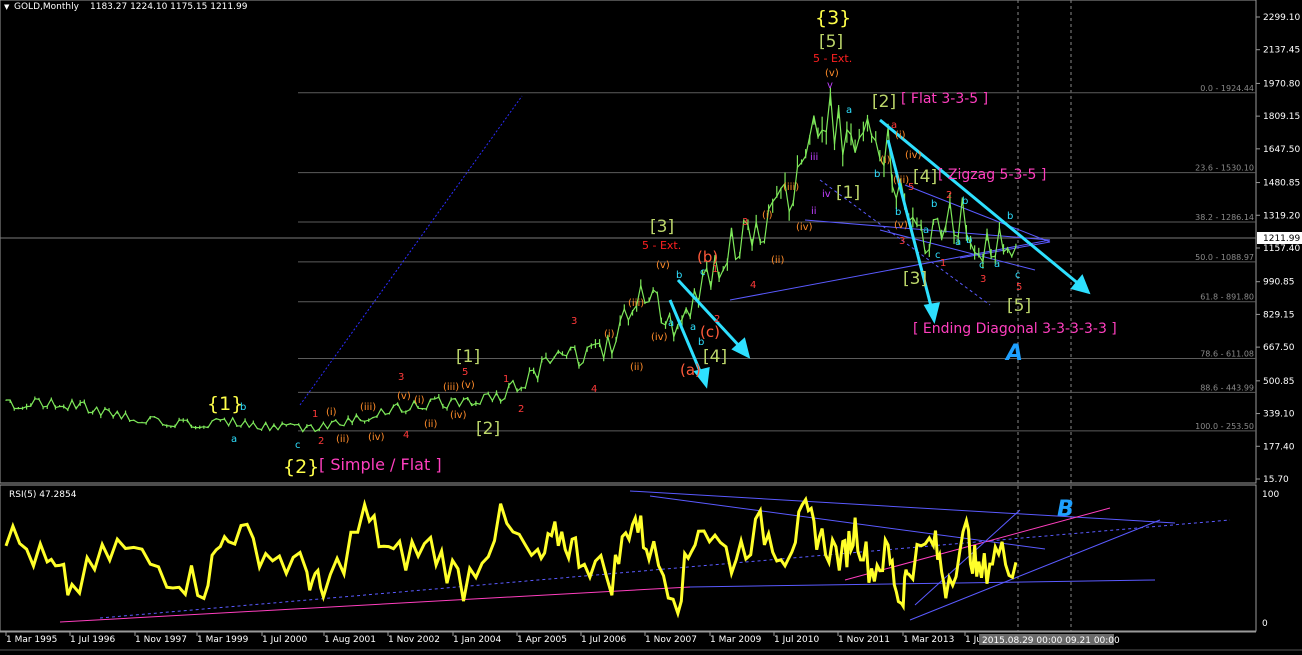 This screenshot has width=1302, height=655. What do you see at coordinates (671, 640) in the screenshot?
I see `date-tick-label: 1 Nov 2007` at bounding box center [671, 640].